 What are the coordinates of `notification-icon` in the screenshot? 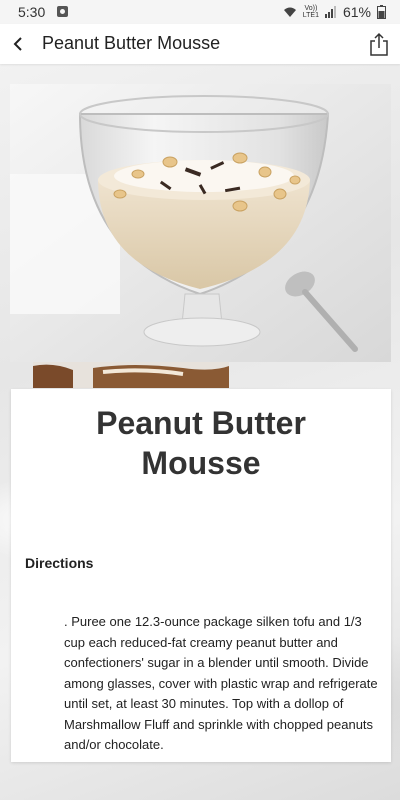 It's located at (62, 11).